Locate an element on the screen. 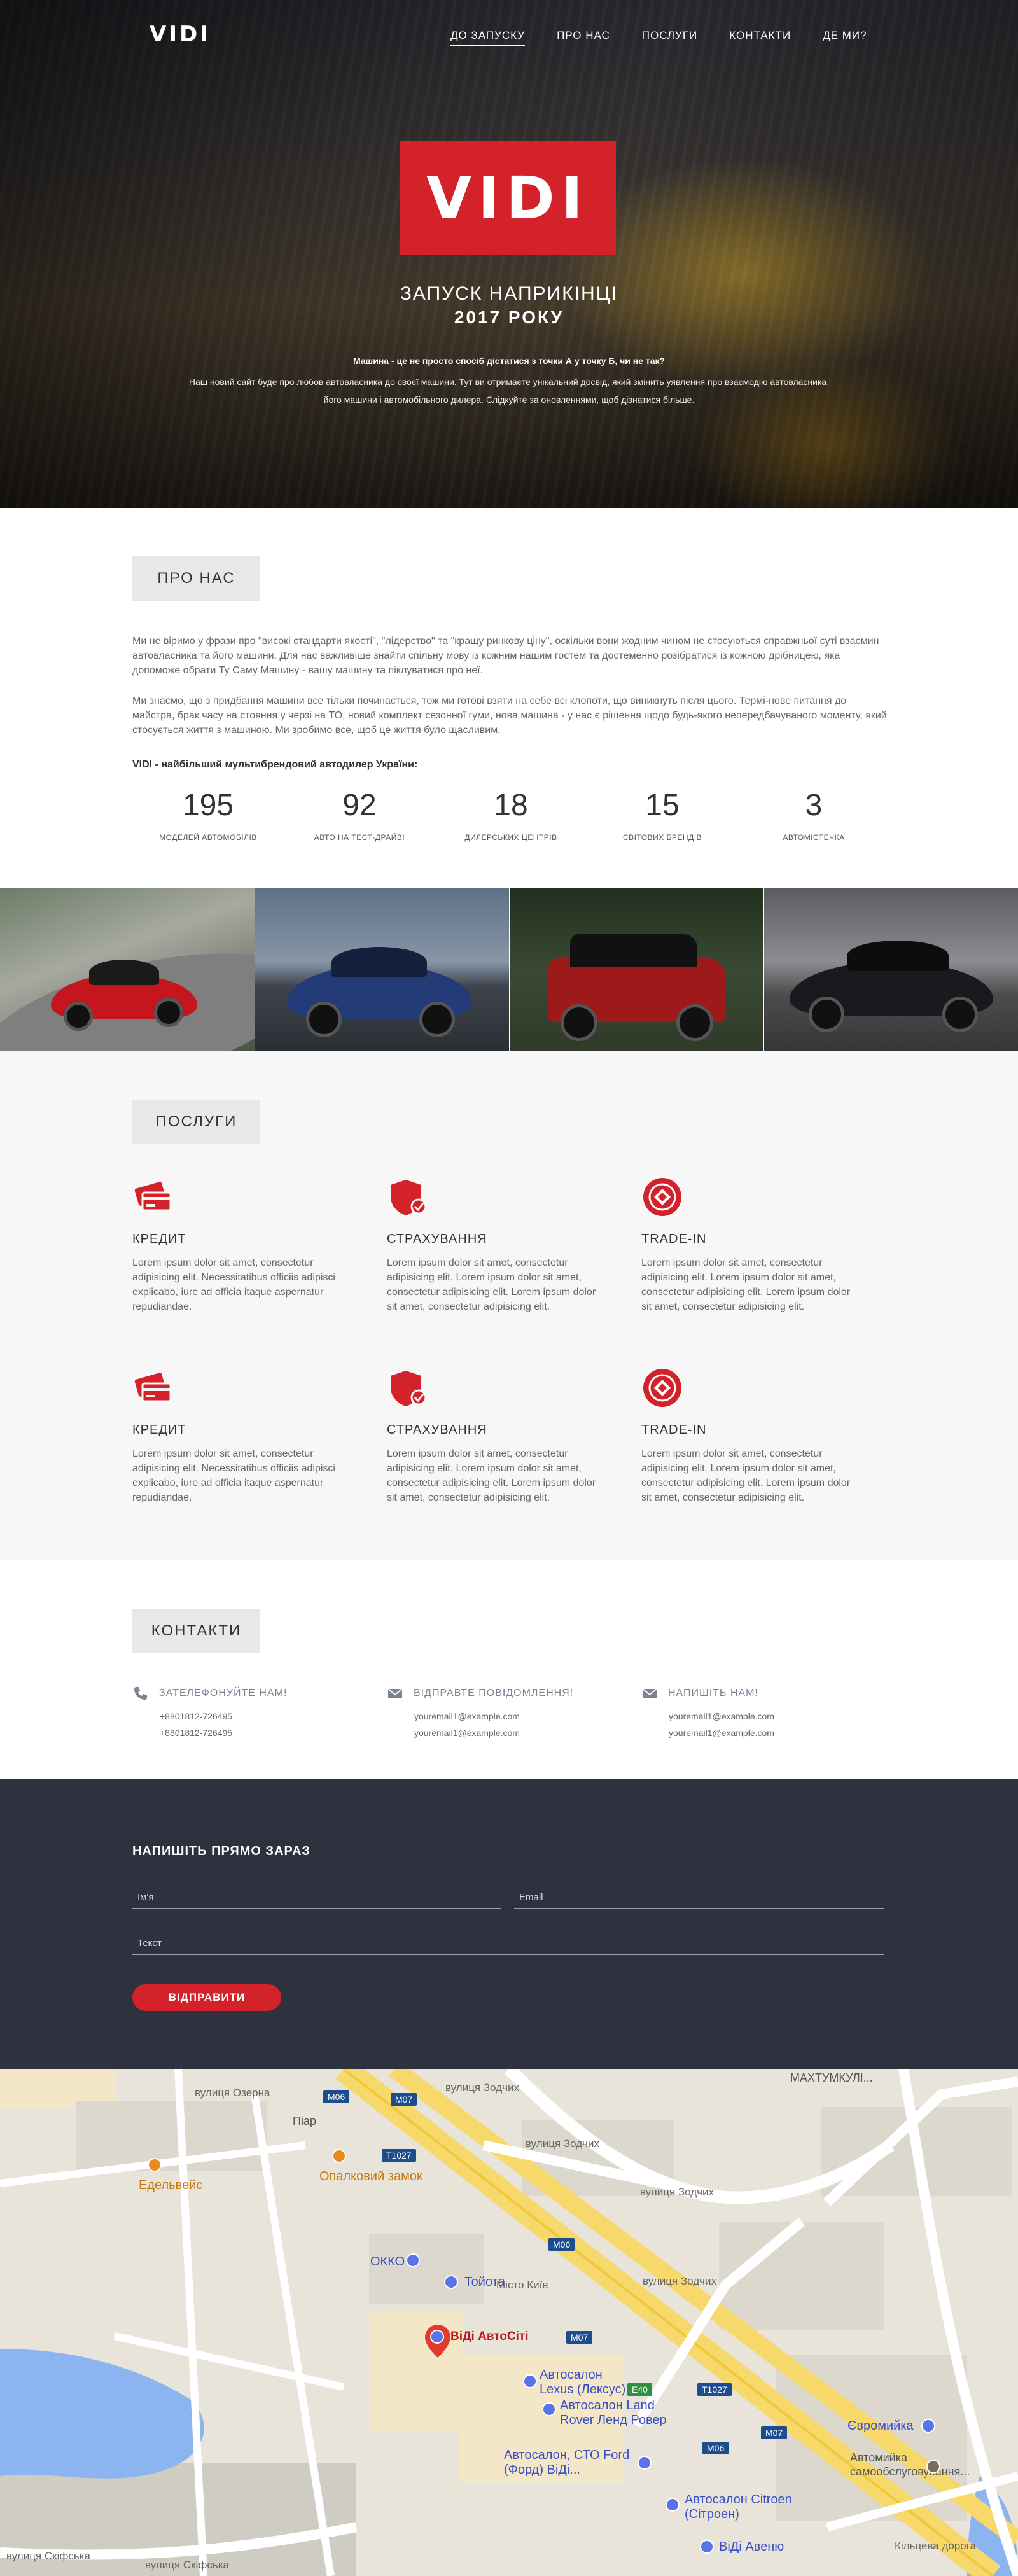  envelope-icon is located at coordinates (649, 1693).